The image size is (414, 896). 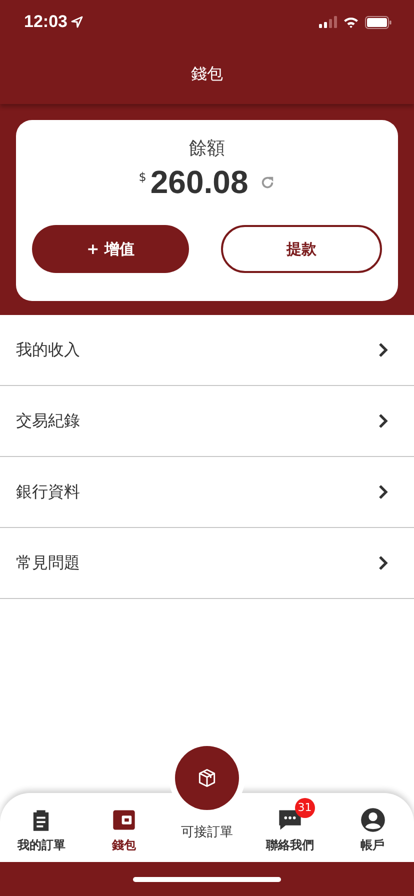 I want to click on wifi-icon, so click(x=351, y=22).